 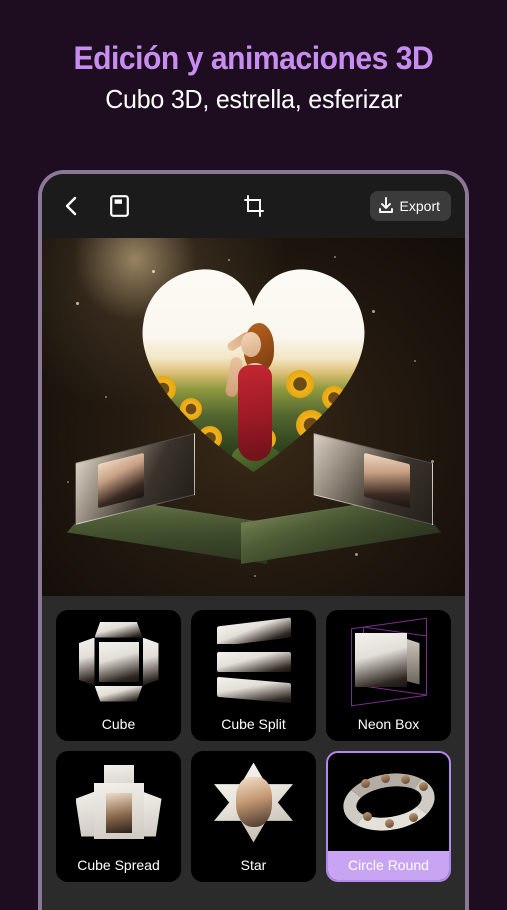 I want to click on crop-icon, so click(x=253, y=206).